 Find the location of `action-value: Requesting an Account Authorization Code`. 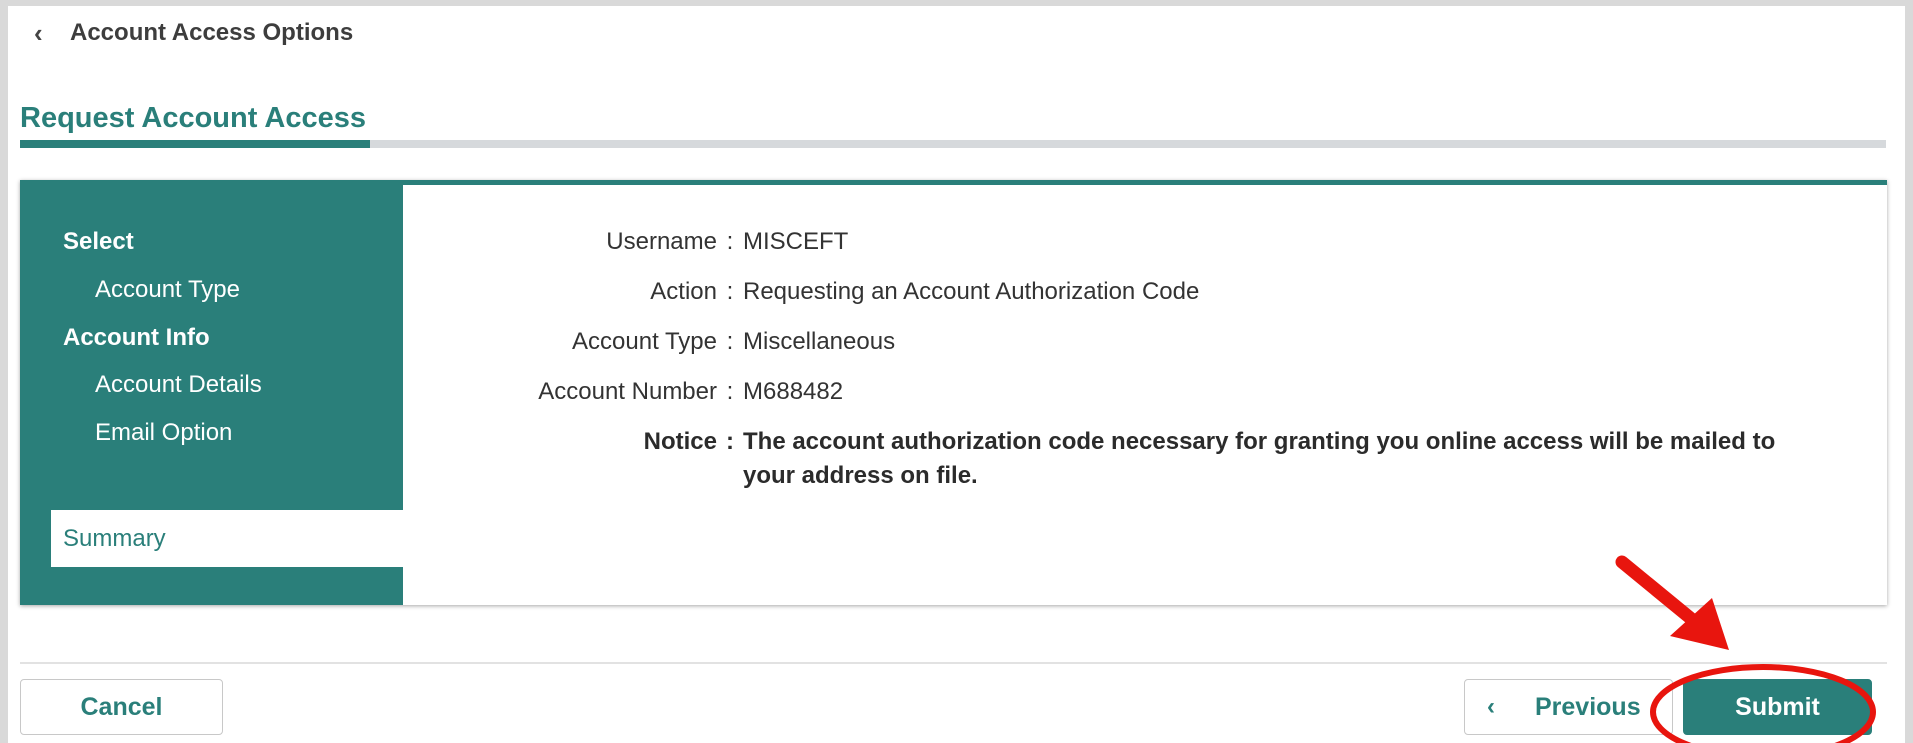

action-value: Requesting an Account Authorization Code is located at coordinates (971, 291).